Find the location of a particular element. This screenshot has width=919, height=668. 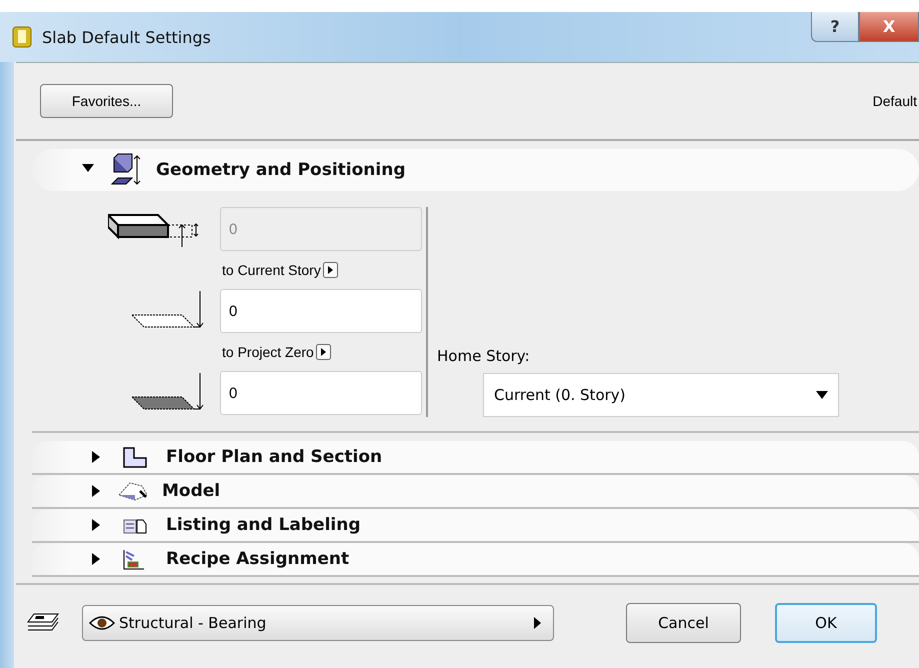

window-title: Slab Default Settings is located at coordinates (126, 37).